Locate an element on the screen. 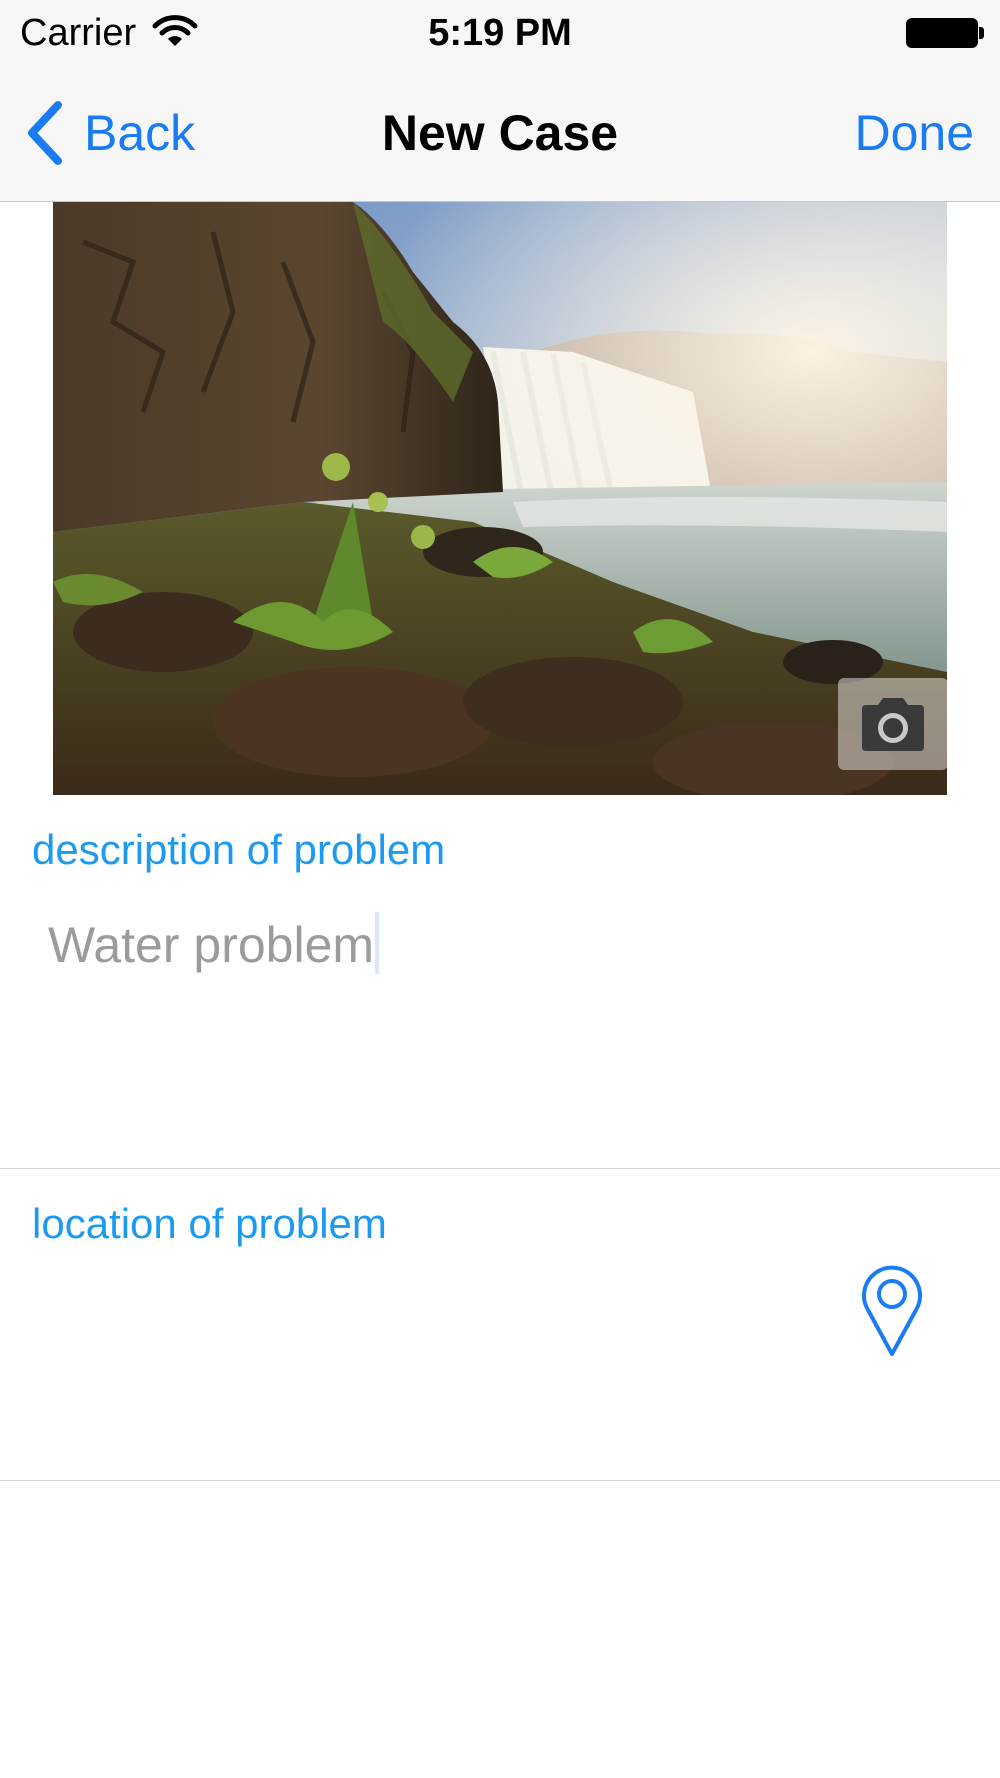 This screenshot has width=1000, height=1778. navigation-bar: Back New Case Done is located at coordinates (500, 134).